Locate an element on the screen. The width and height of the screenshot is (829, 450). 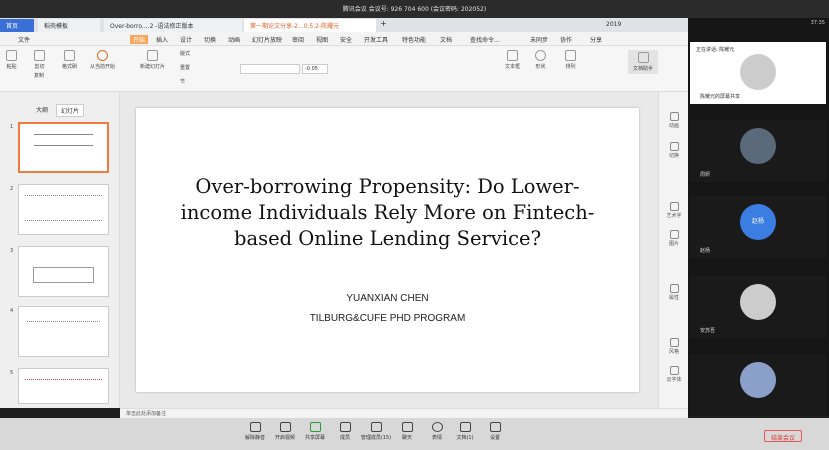
menu-doc: 文档 is located at coordinates (446, 39).